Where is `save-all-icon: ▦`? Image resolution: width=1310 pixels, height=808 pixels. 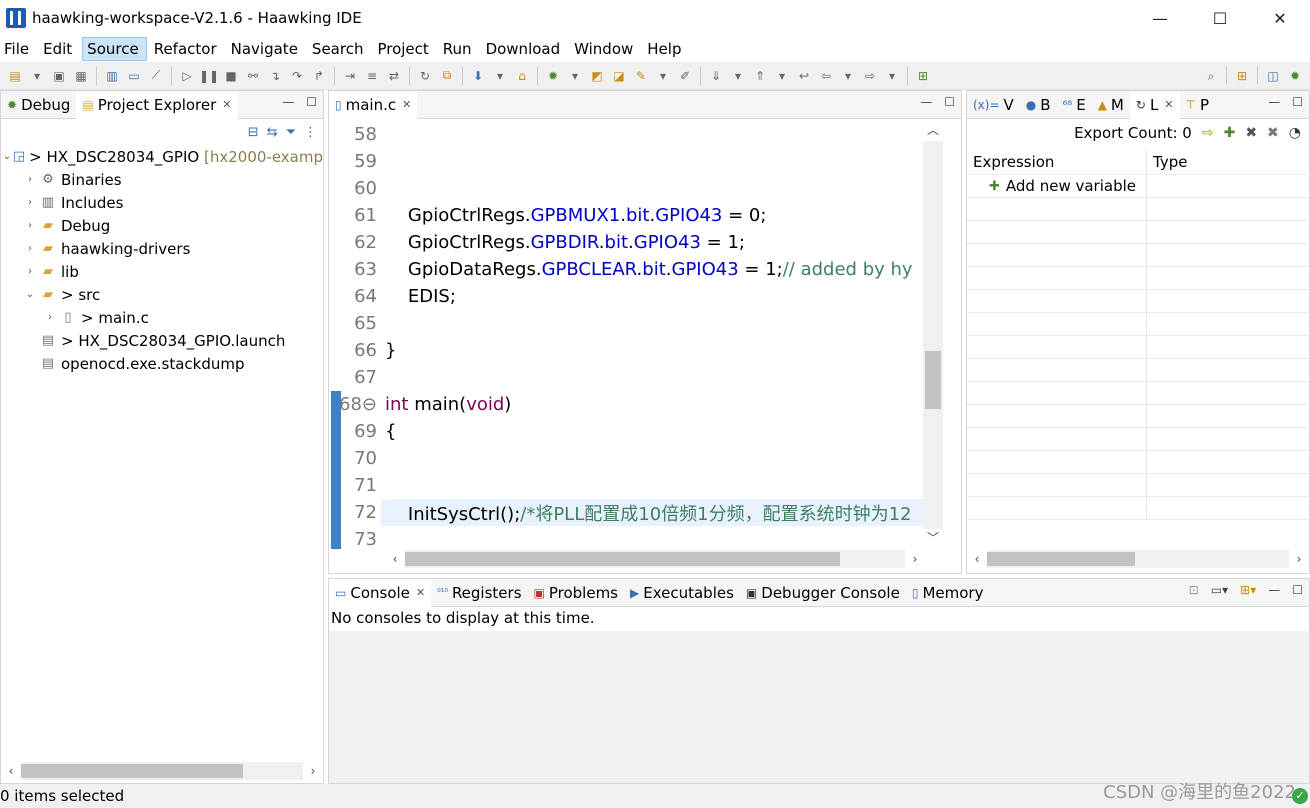 save-all-icon: ▦ is located at coordinates (81, 76).